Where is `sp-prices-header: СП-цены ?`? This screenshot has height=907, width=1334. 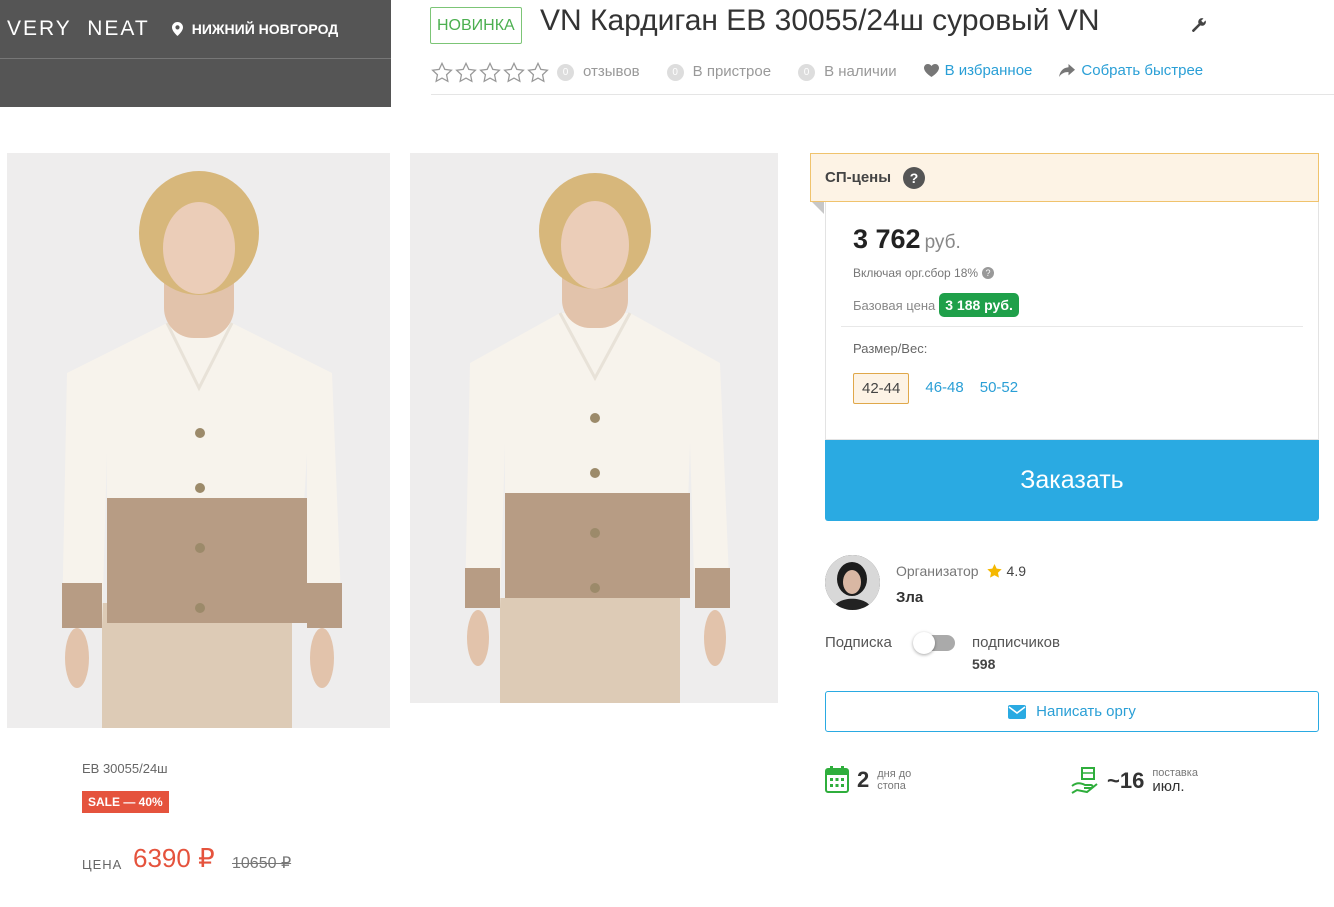 sp-prices-header: СП-цены ? is located at coordinates (1064, 177).